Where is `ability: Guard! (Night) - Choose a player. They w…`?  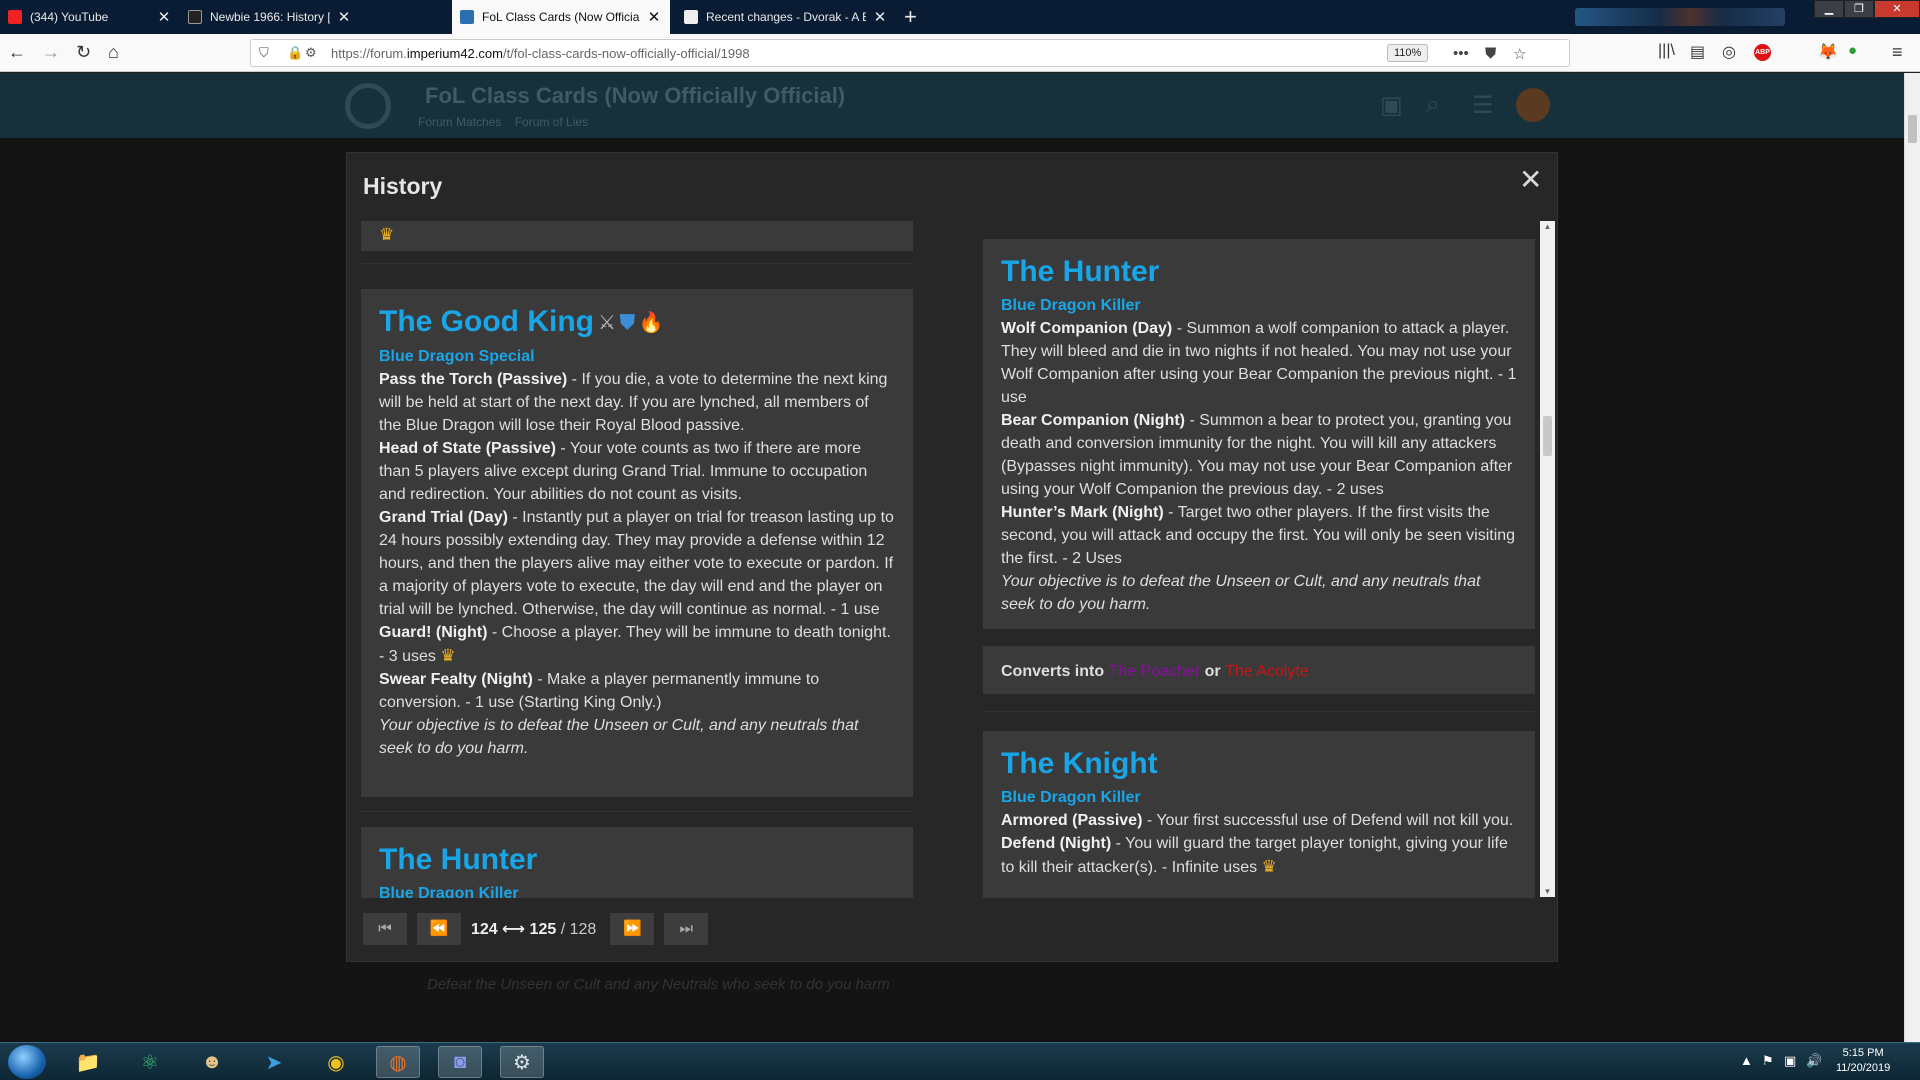
ability: Guard! (Night) - Choose a player. They w… is located at coordinates (637, 644).